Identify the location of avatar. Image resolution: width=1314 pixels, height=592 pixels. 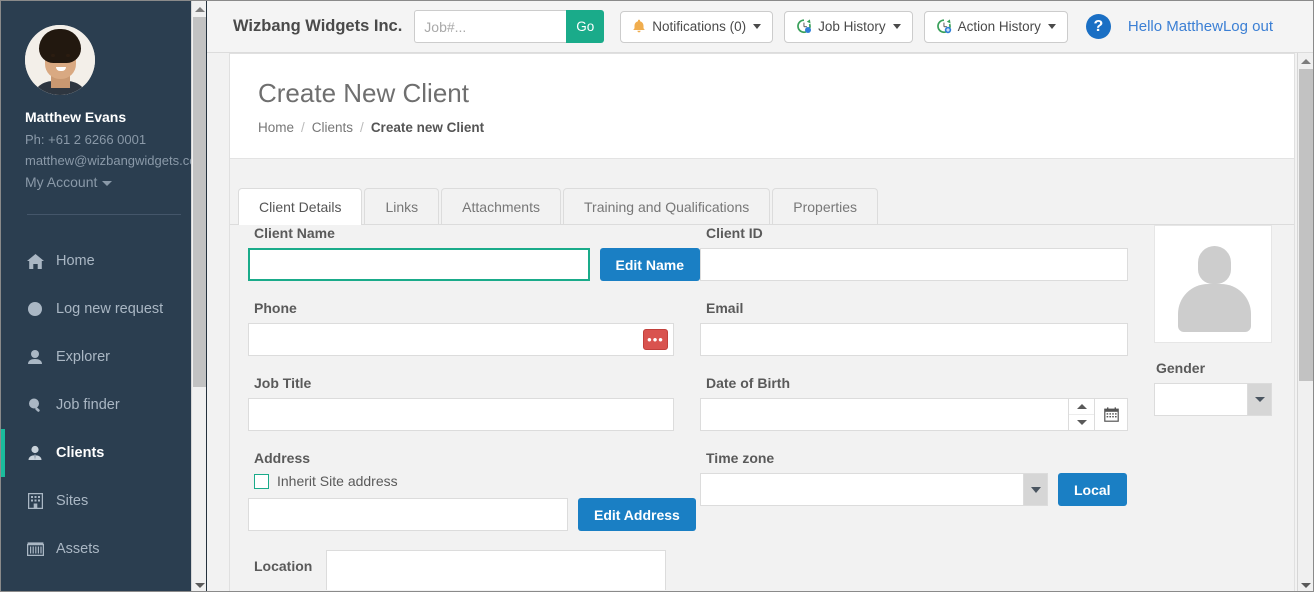
(60, 60).